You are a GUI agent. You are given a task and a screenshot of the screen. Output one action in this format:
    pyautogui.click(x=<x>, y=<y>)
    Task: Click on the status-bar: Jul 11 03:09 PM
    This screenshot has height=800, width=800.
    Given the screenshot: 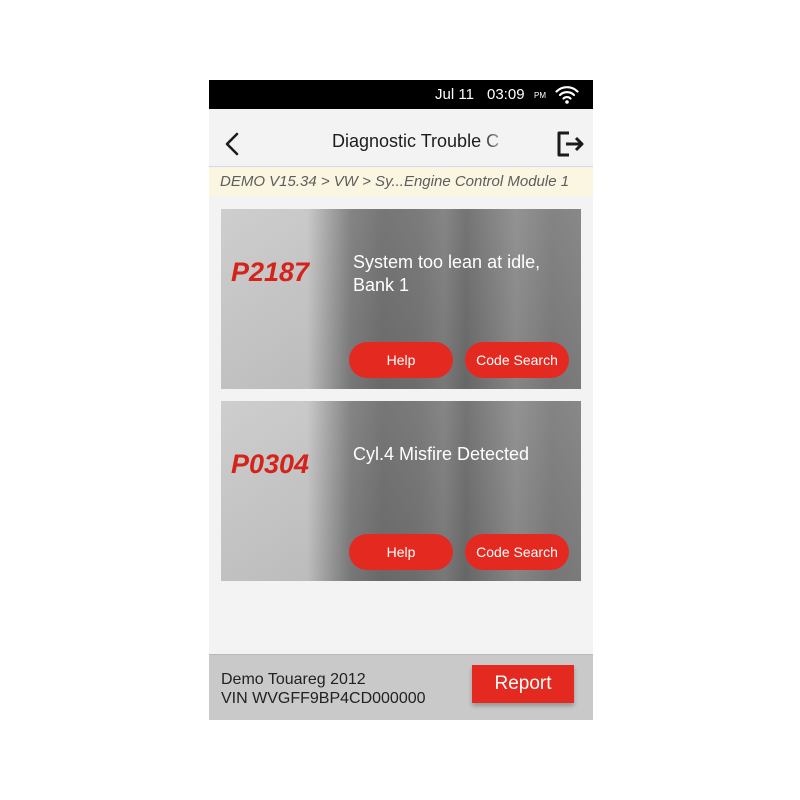 What is the action you would take?
    pyautogui.click(x=401, y=94)
    